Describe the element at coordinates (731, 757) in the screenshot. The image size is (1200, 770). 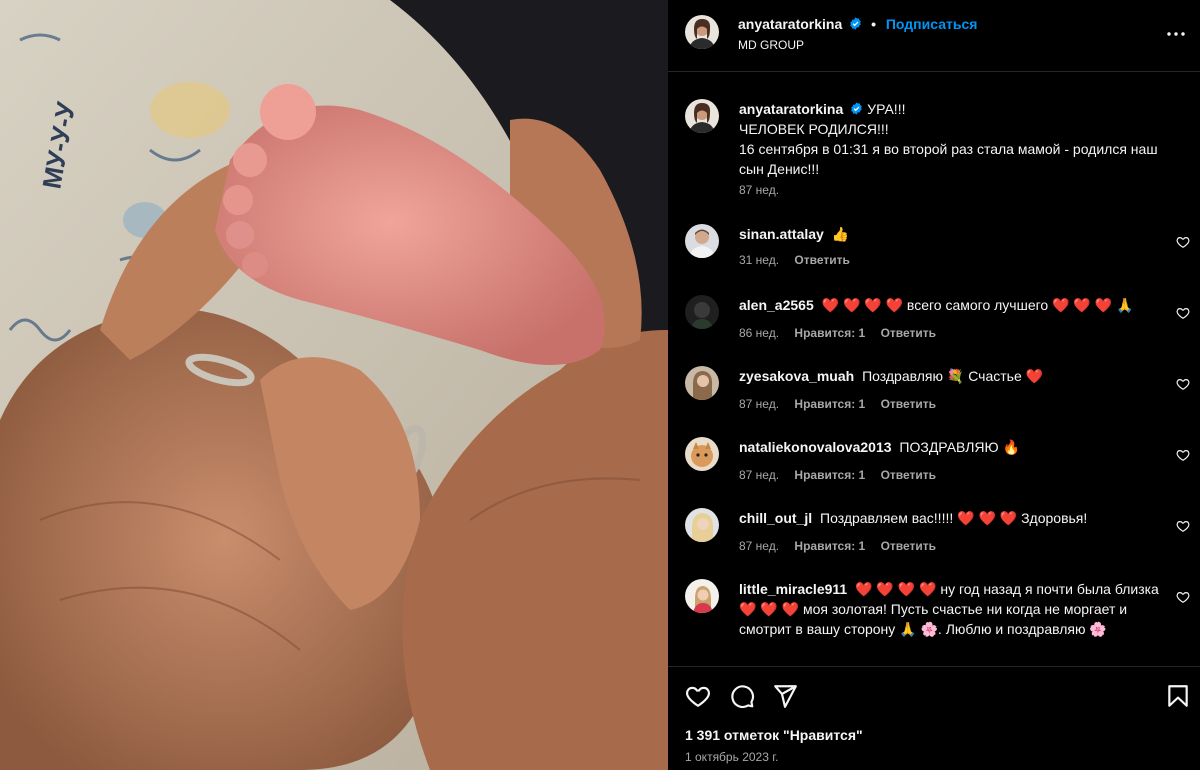
I see `post-date: 1 октябрь 2023 г.` at that location.